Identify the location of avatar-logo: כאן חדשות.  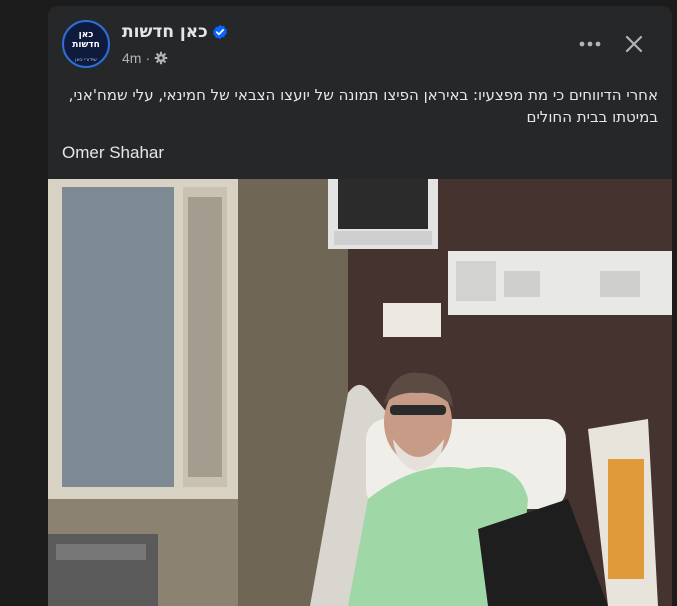
(86, 40).